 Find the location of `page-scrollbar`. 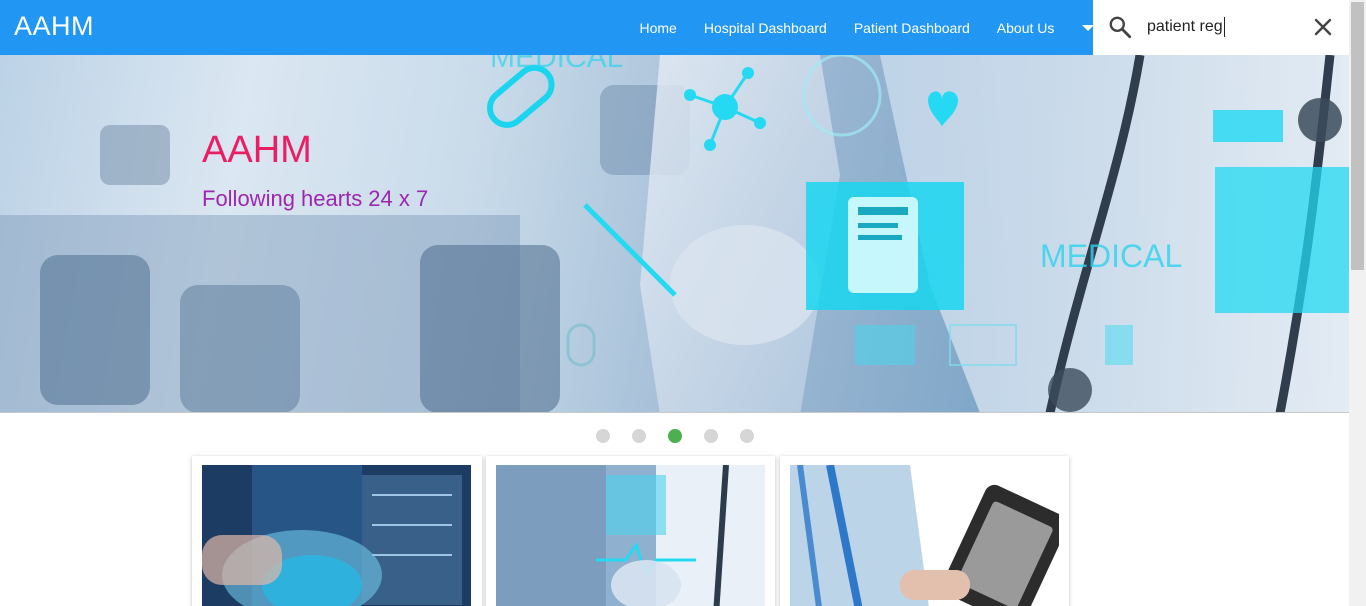

page-scrollbar is located at coordinates (1357, 303).